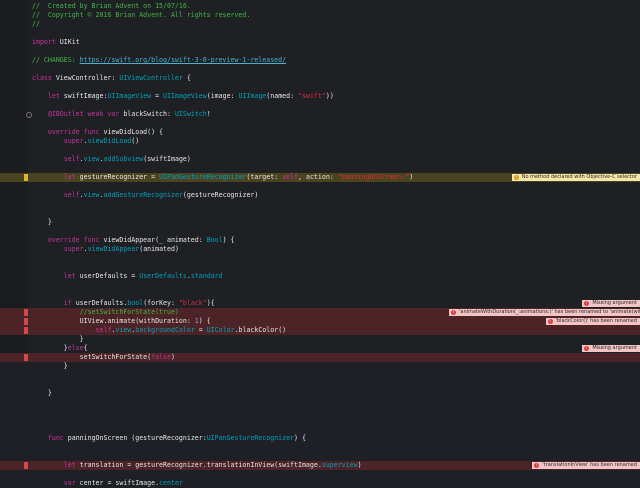  I want to click on code-token: "black", so click(192, 303).